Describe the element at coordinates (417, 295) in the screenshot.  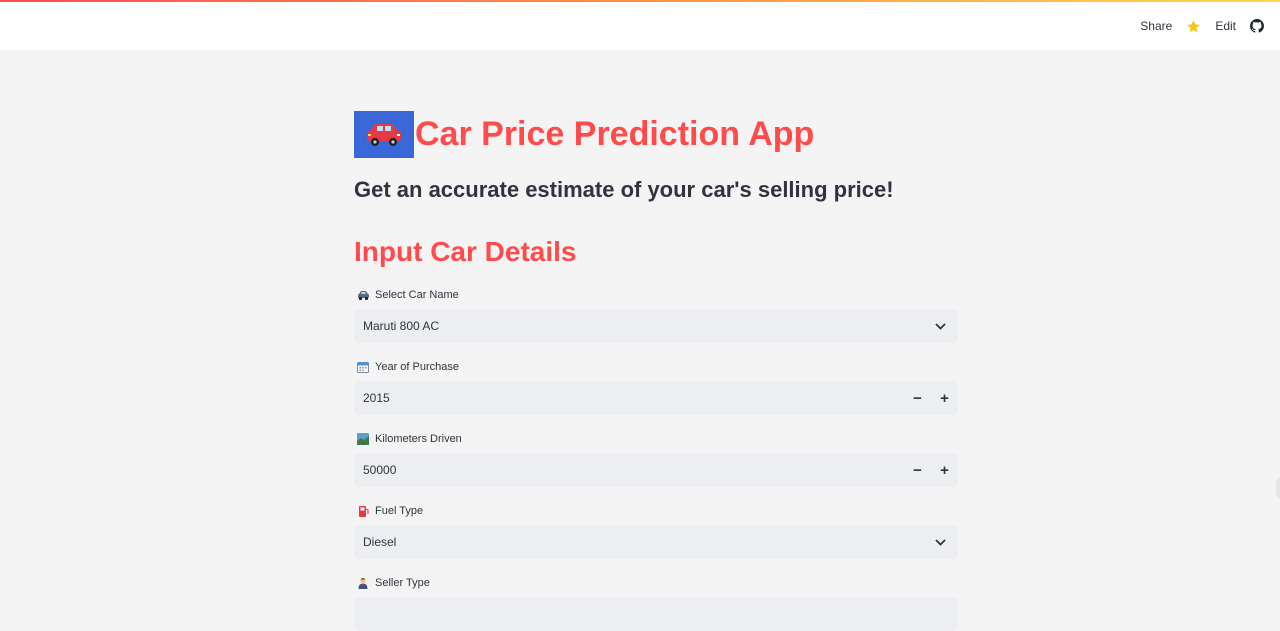
I see `car-name-label-text: Select Car Name` at that location.